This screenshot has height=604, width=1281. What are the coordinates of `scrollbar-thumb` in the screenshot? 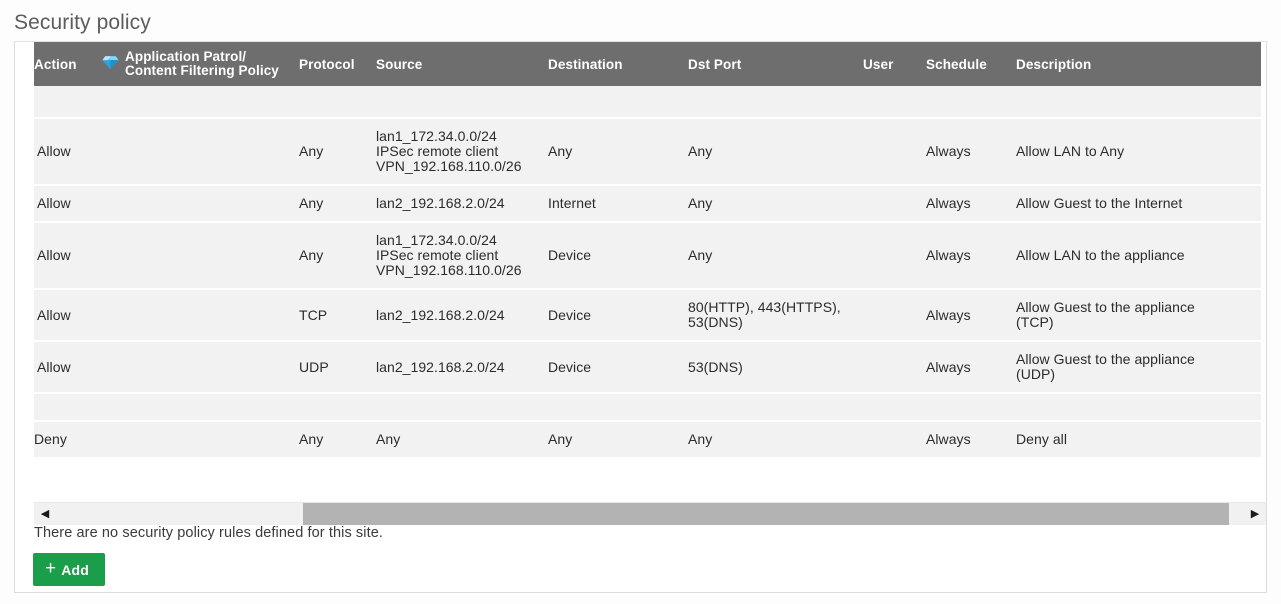 It's located at (766, 513).